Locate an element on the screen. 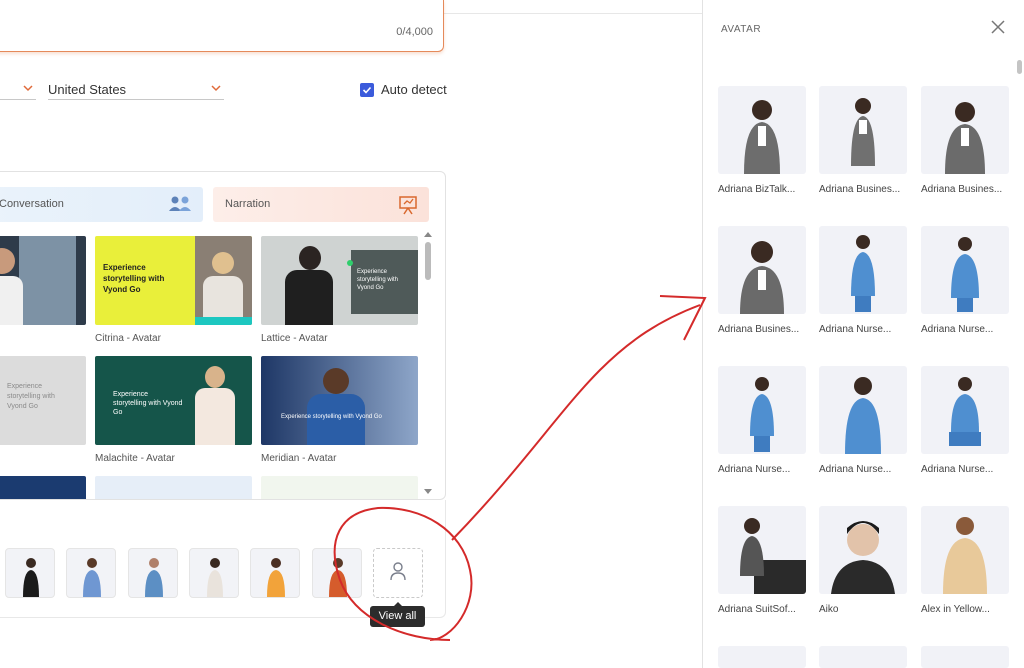 This screenshot has height=668, width=1024. close-icon is located at coordinates (998, 27).